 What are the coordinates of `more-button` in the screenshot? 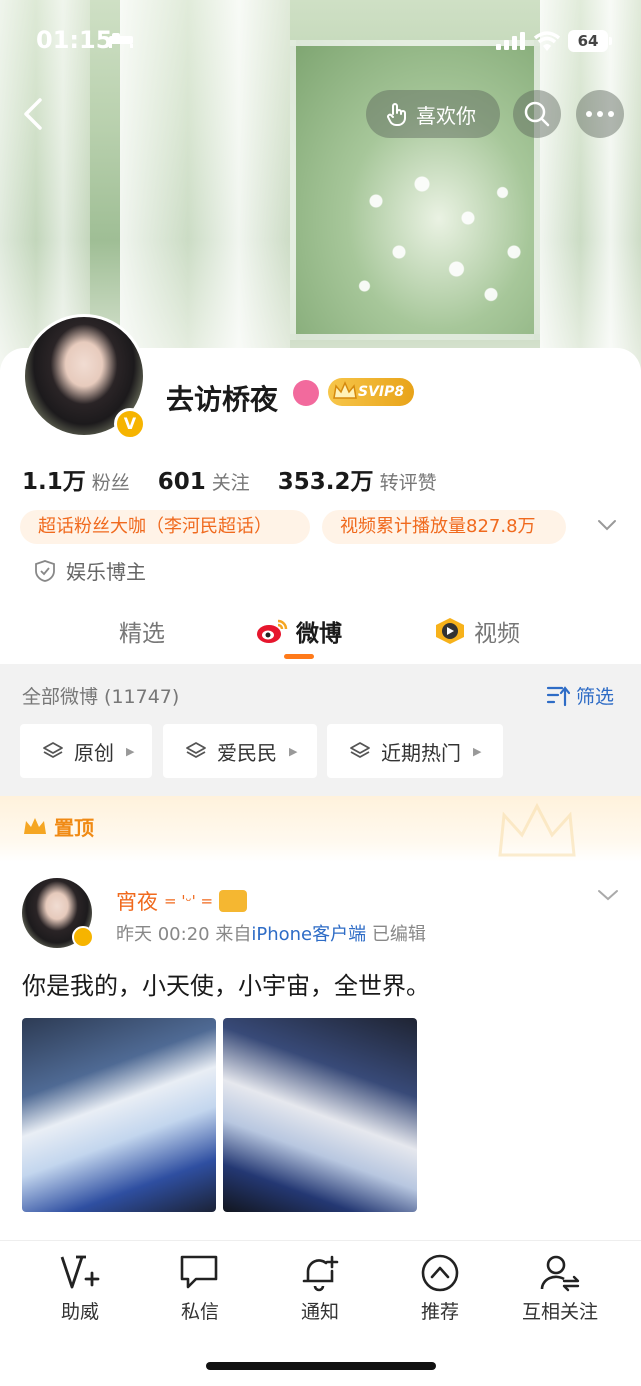 It's located at (600, 114).